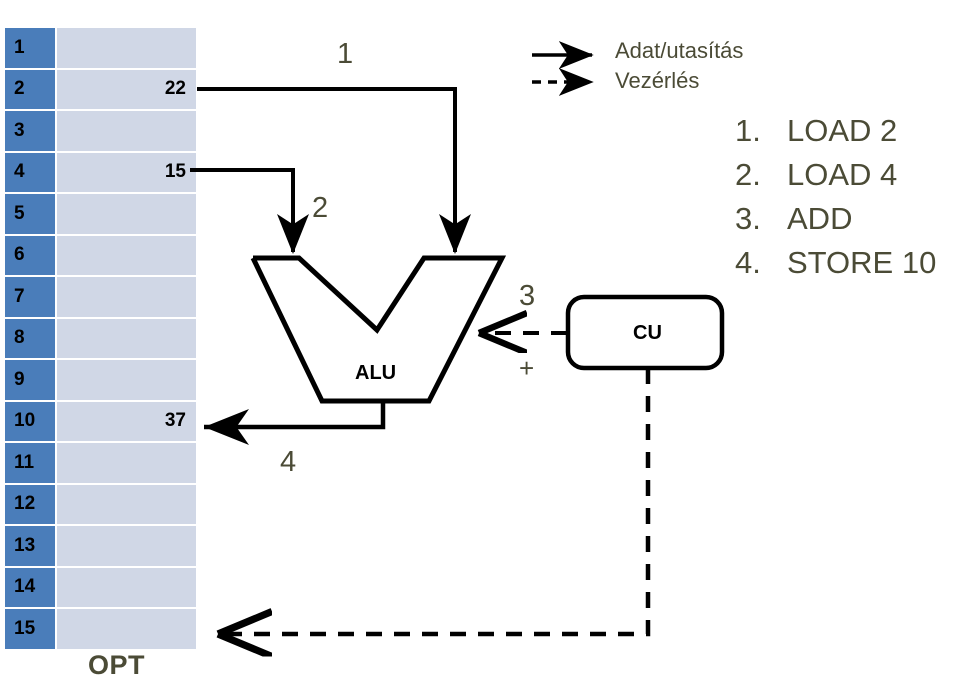  I want to click on list-item: 3. ADD, so click(835, 223).